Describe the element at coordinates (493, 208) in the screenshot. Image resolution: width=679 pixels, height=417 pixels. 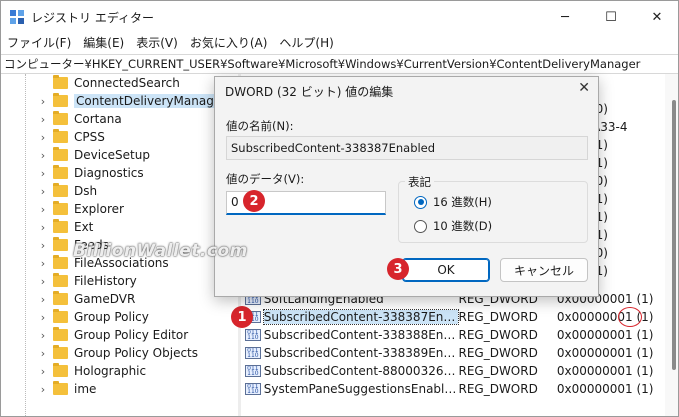
I see `base-groupbox: 表記 16 進数(H) 10 進数(D)` at that location.